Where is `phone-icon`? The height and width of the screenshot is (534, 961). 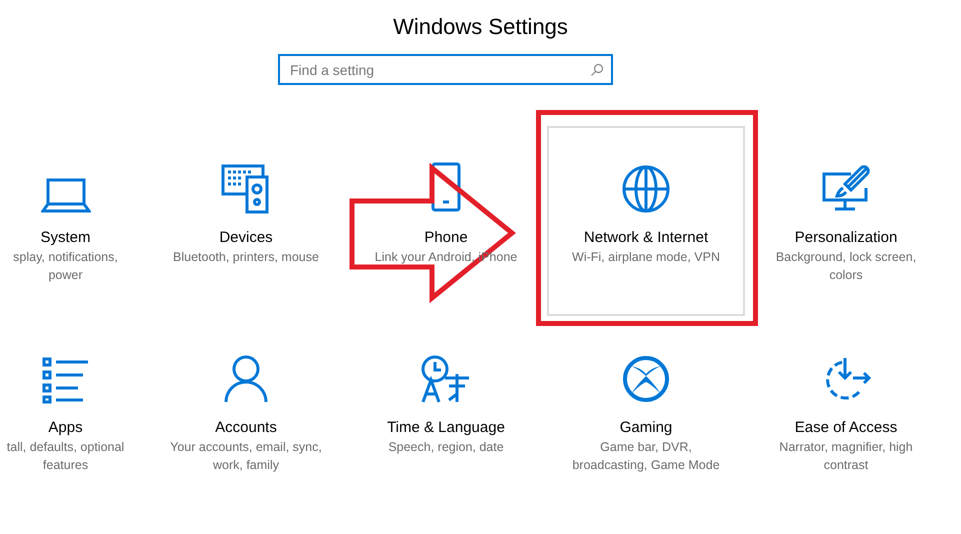
phone-icon is located at coordinates (446, 188).